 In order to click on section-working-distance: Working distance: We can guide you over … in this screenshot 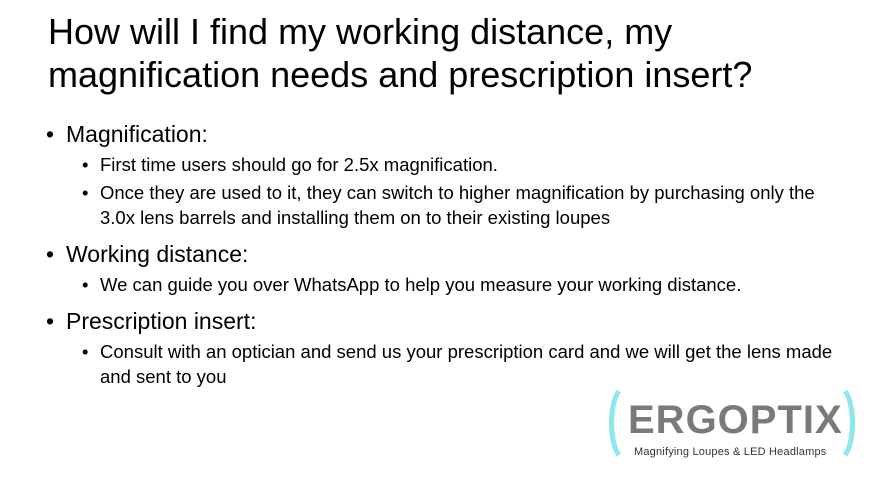, I will do `click(446, 268)`.